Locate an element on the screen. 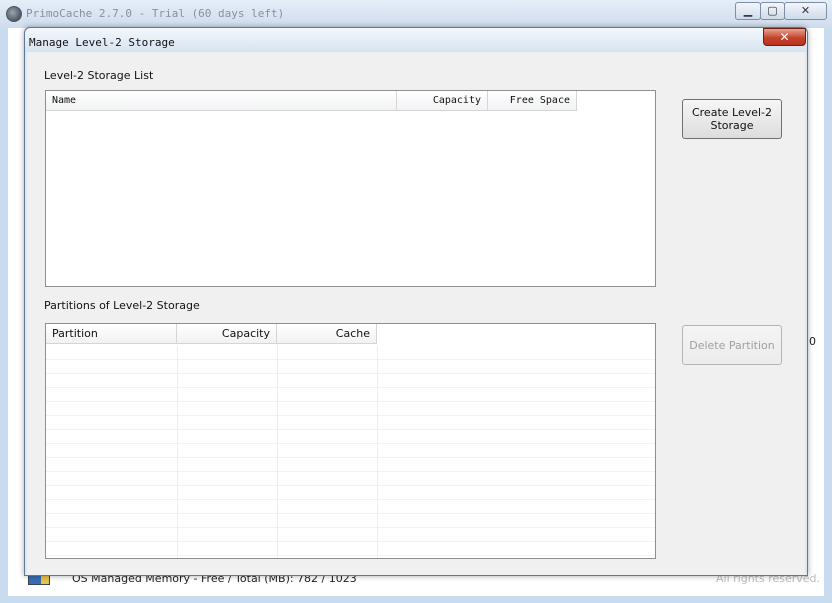 The height and width of the screenshot is (603, 832). column-header-part-capacity: Capacity is located at coordinates (227, 334).